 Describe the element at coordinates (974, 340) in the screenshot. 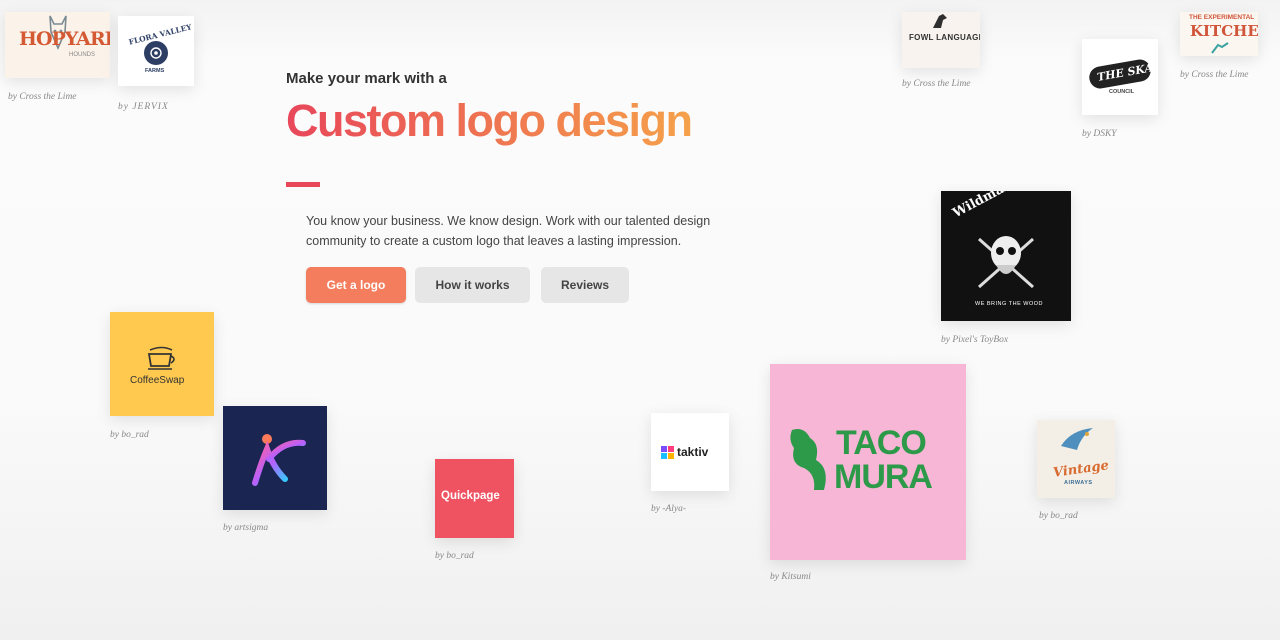

I see `logo-credit: by Pixel's ToyBox` at that location.